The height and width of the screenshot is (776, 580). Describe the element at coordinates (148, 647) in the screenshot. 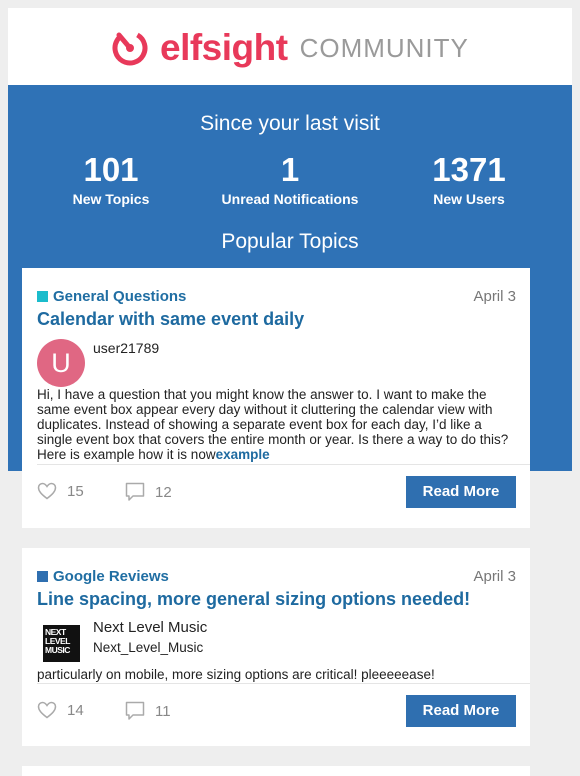

I see `username: Next_Level_Music` at that location.